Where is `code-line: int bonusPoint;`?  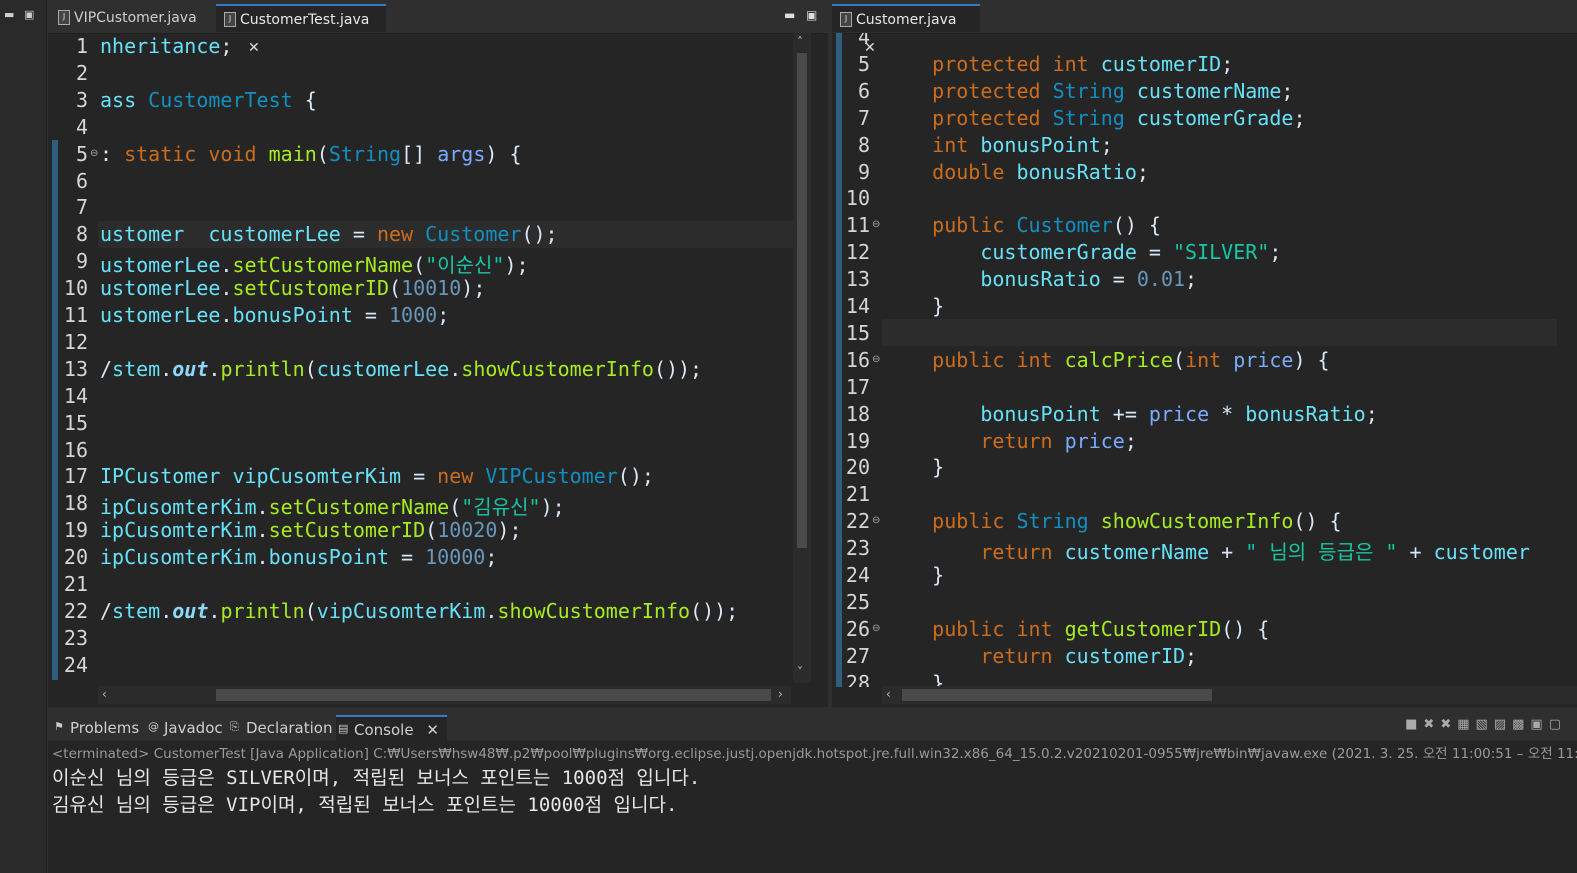 code-line: int bonusPoint; is located at coordinates (998, 145).